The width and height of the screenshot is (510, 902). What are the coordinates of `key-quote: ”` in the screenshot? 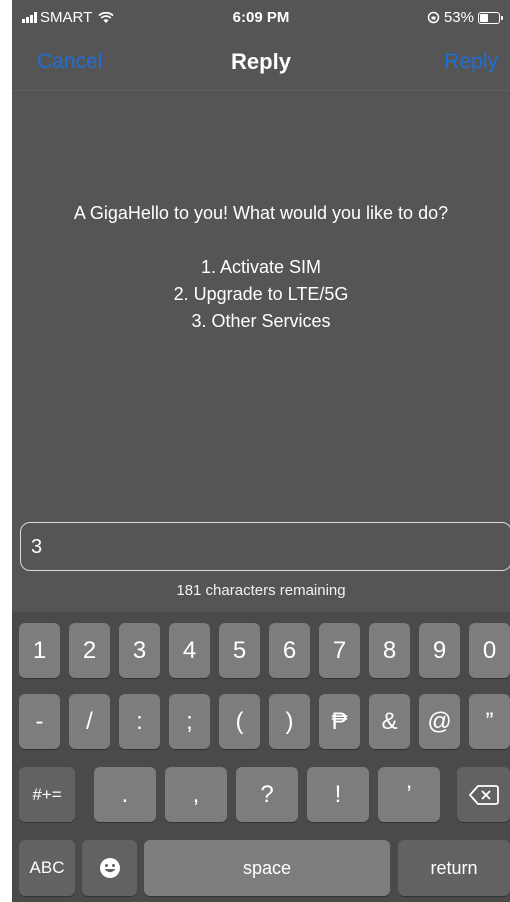 It's located at (489, 721).